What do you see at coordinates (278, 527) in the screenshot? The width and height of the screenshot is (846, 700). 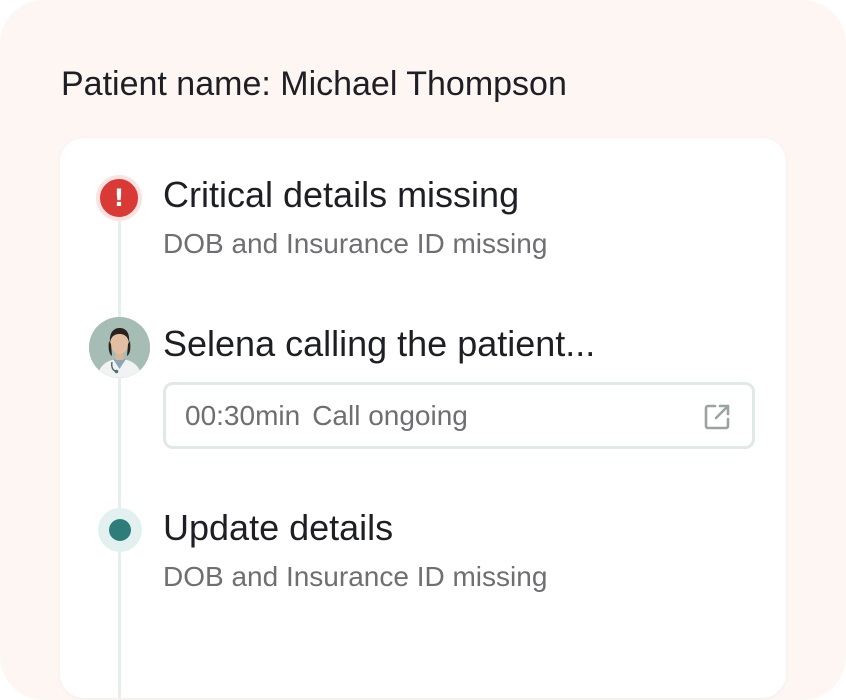 I see `step-title-update-details: Update details` at bounding box center [278, 527].